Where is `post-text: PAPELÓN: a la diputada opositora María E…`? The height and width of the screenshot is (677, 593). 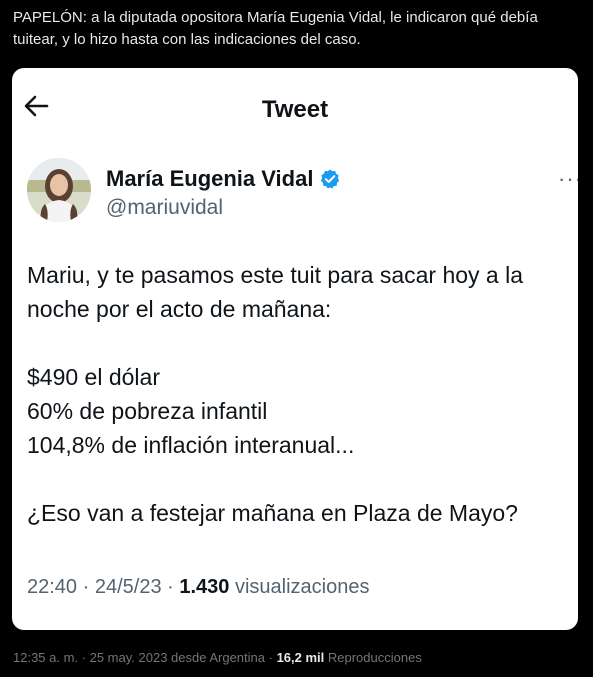
post-text: PAPELÓN: a la diputada opositora María E… is located at coordinates (275, 28).